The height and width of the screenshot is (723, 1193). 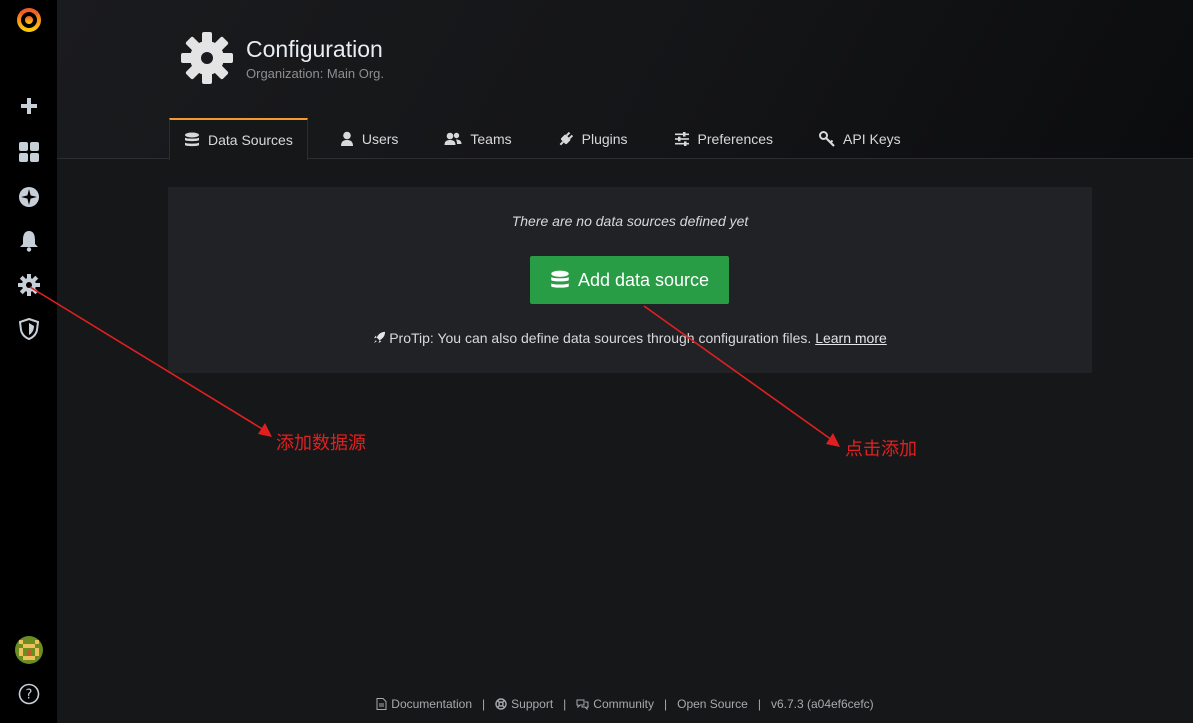 I want to click on help-icon: ?, so click(x=28, y=694).